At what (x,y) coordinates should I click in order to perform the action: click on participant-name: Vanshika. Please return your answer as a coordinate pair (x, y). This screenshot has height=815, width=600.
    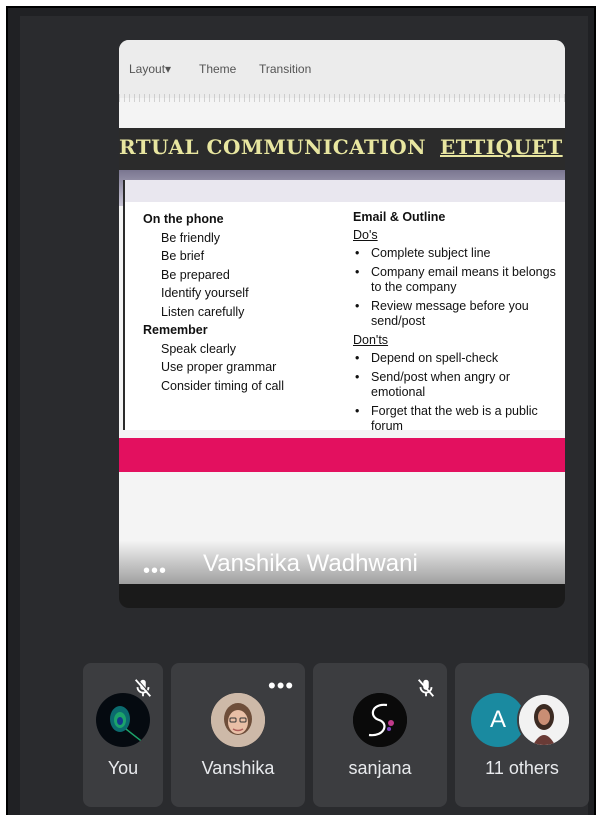
    Looking at the image, I should click on (238, 768).